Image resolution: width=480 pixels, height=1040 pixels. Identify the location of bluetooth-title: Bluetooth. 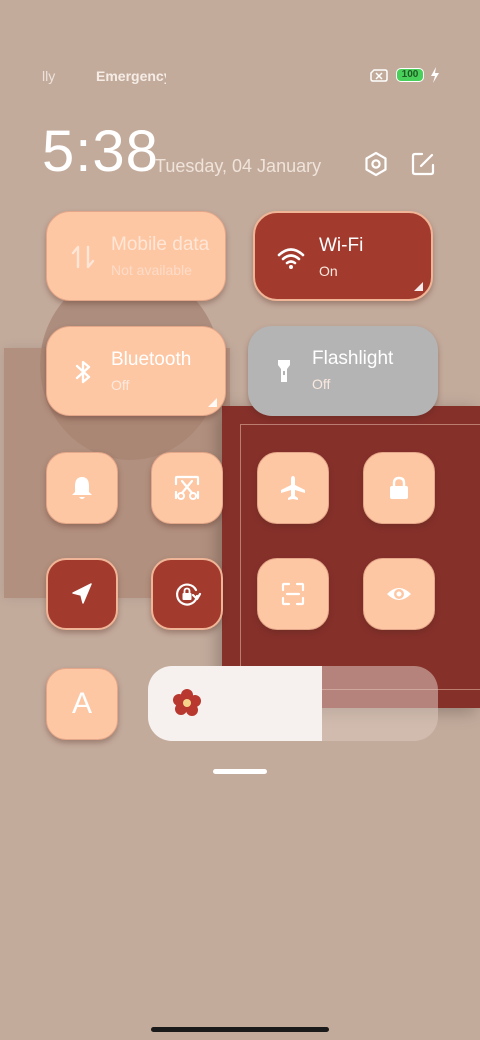
(151, 359).